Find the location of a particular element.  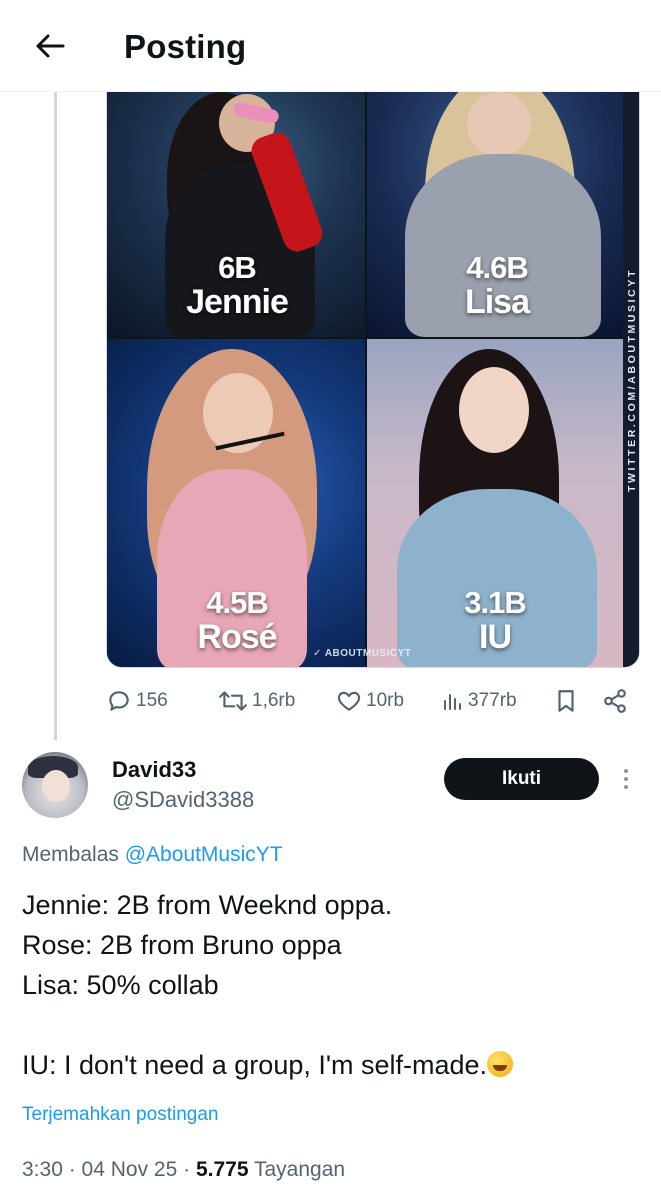

bookmark-icon is located at coordinates (566, 701).